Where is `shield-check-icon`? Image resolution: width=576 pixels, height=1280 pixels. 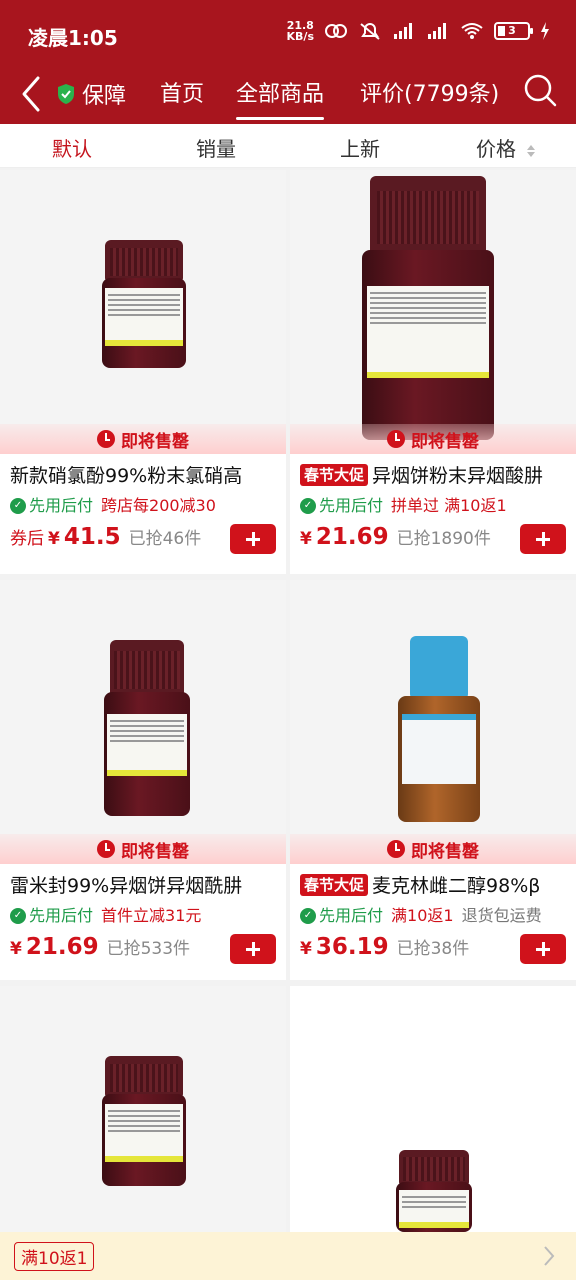
shield-check-icon is located at coordinates (66, 94).